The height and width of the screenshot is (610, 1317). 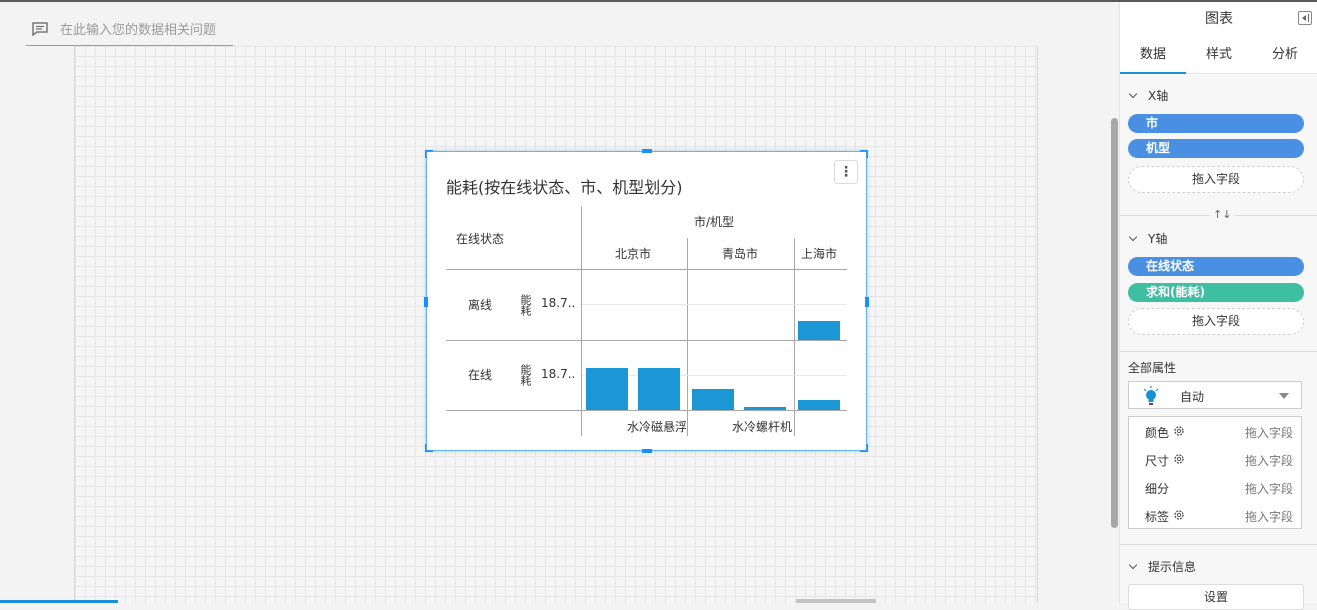 What do you see at coordinates (836, 601) in the screenshot?
I see `horizontal-scrollbar` at bounding box center [836, 601].